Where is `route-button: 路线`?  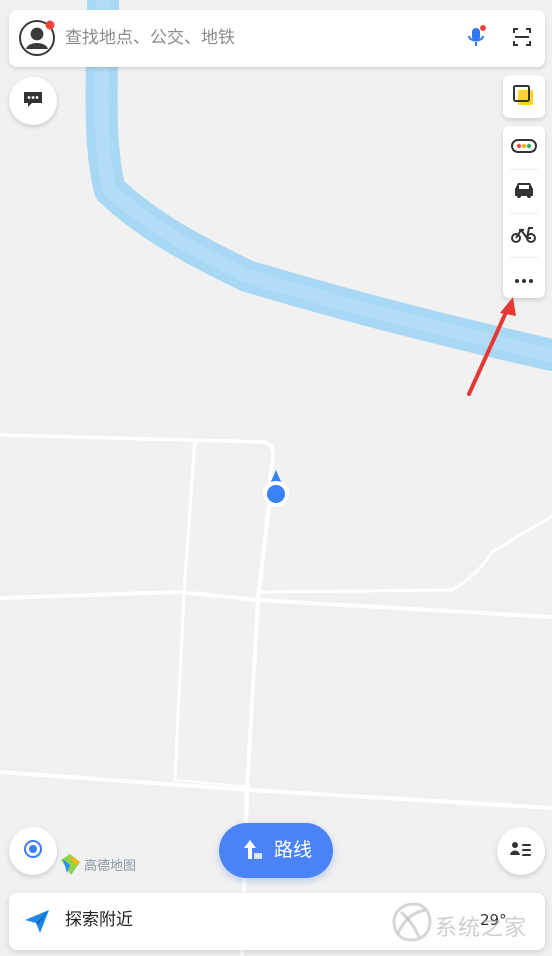
route-button: 路线 is located at coordinates (276, 850).